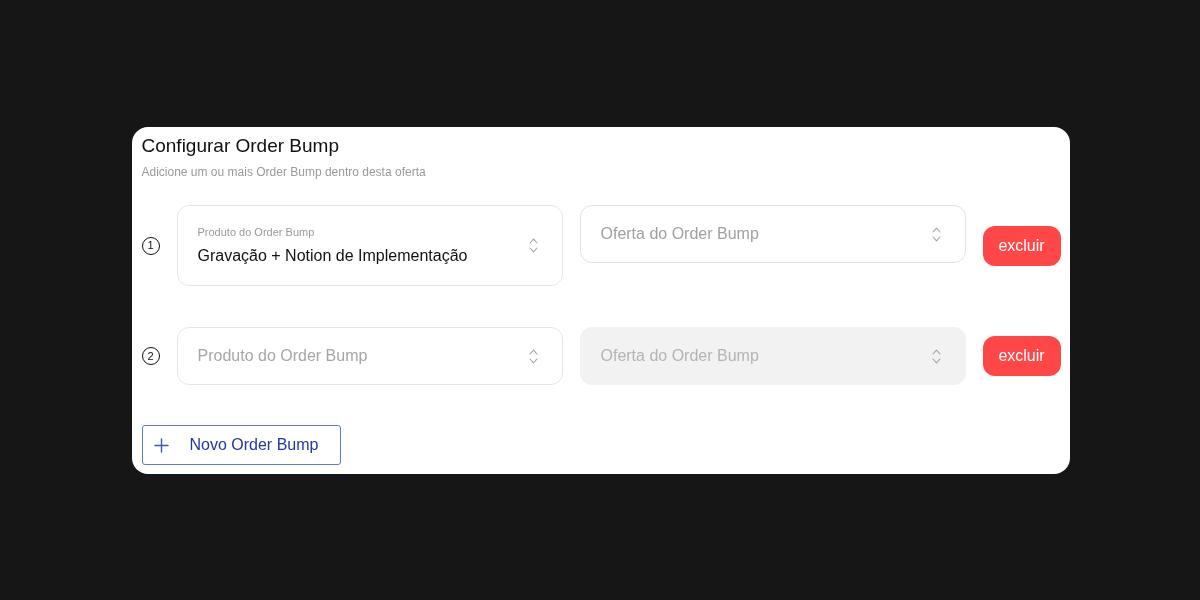  I want to click on product-select: Produto do Order Bump, so click(369, 356).